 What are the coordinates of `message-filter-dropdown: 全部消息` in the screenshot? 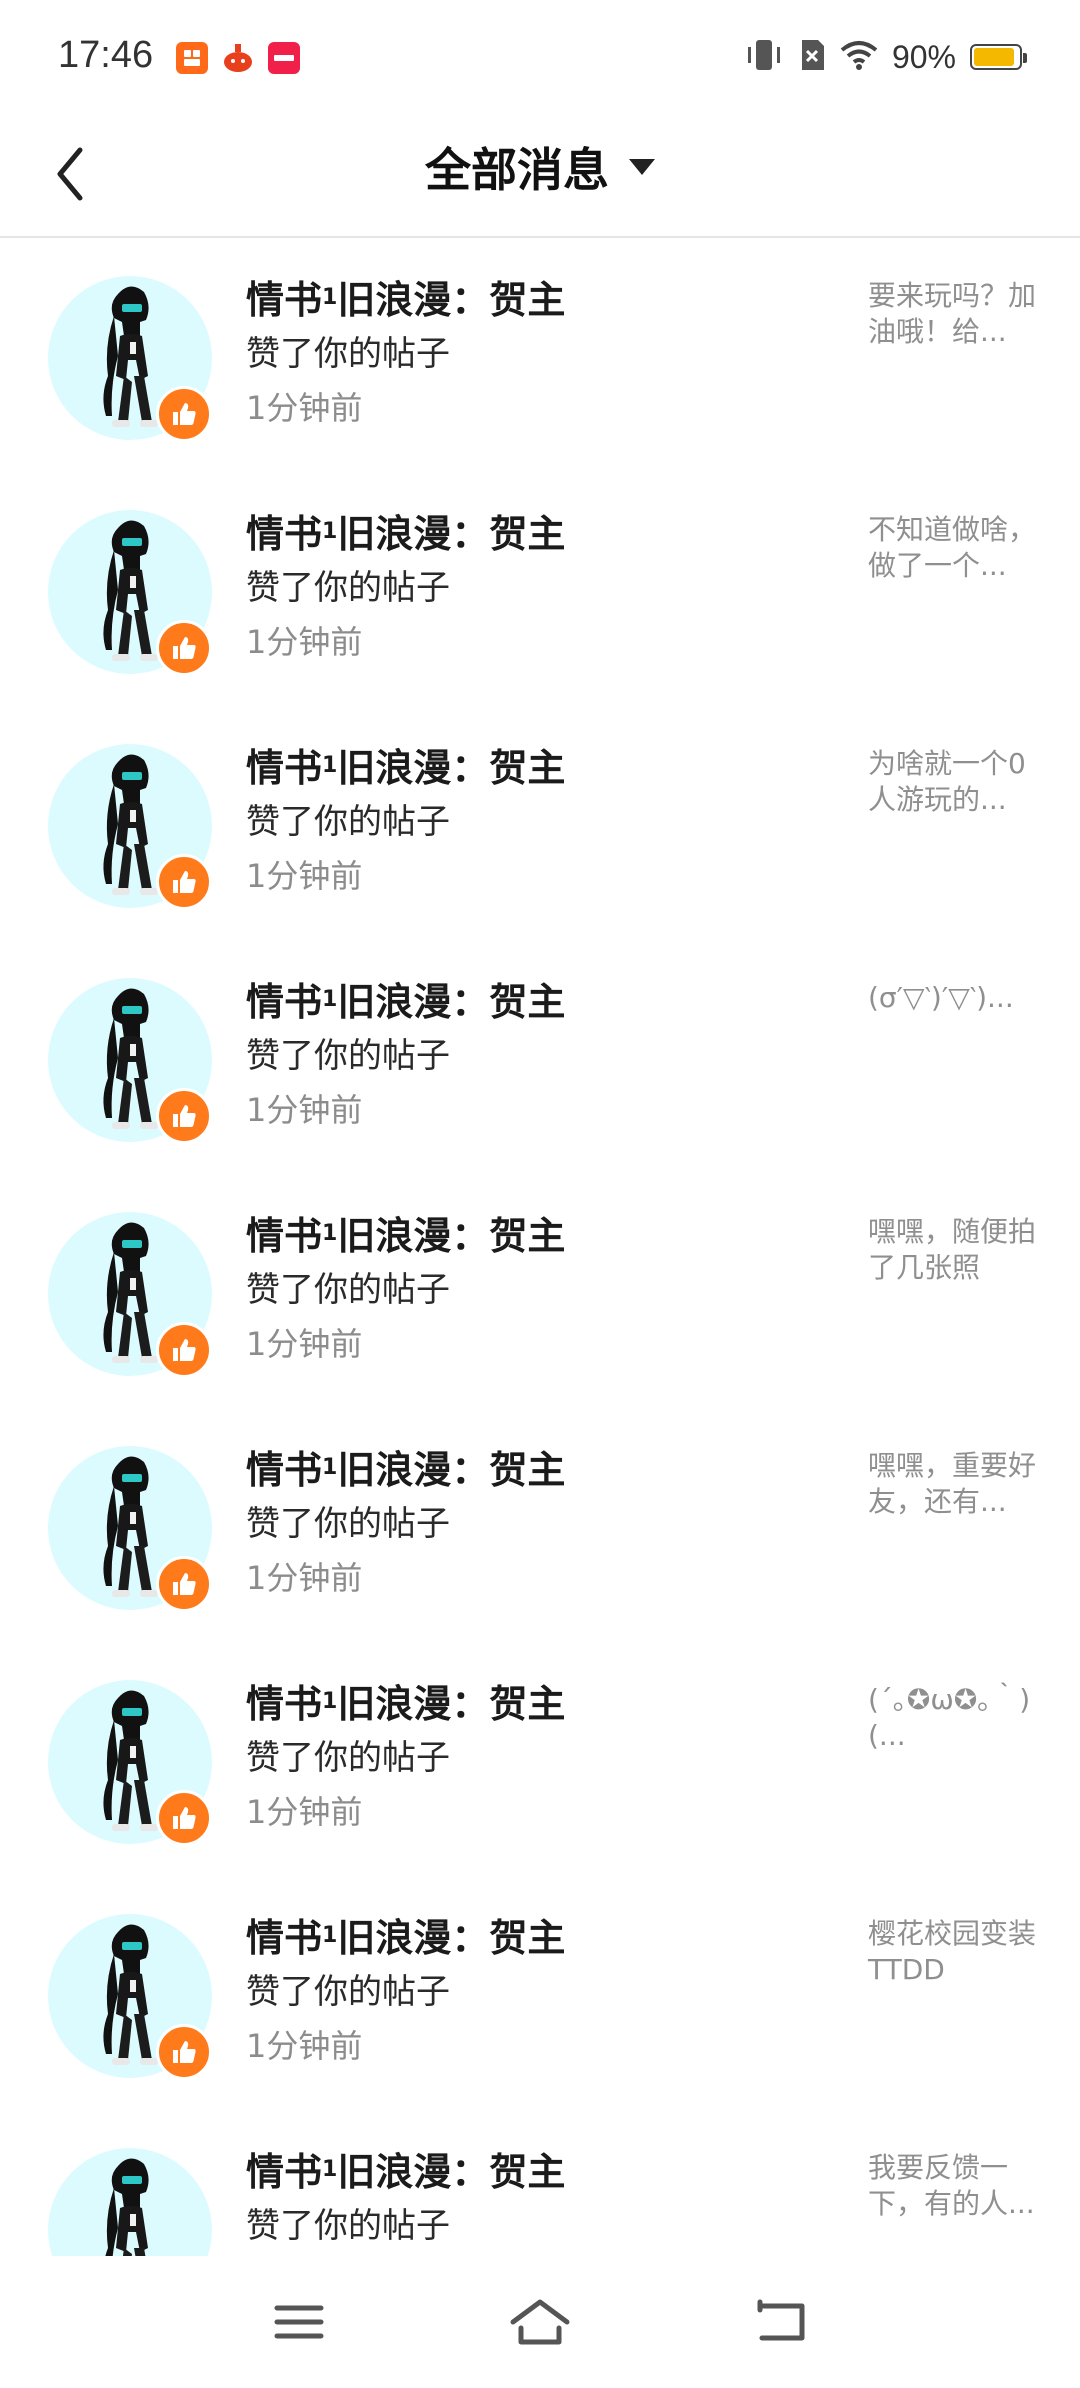 It's located at (540, 167).